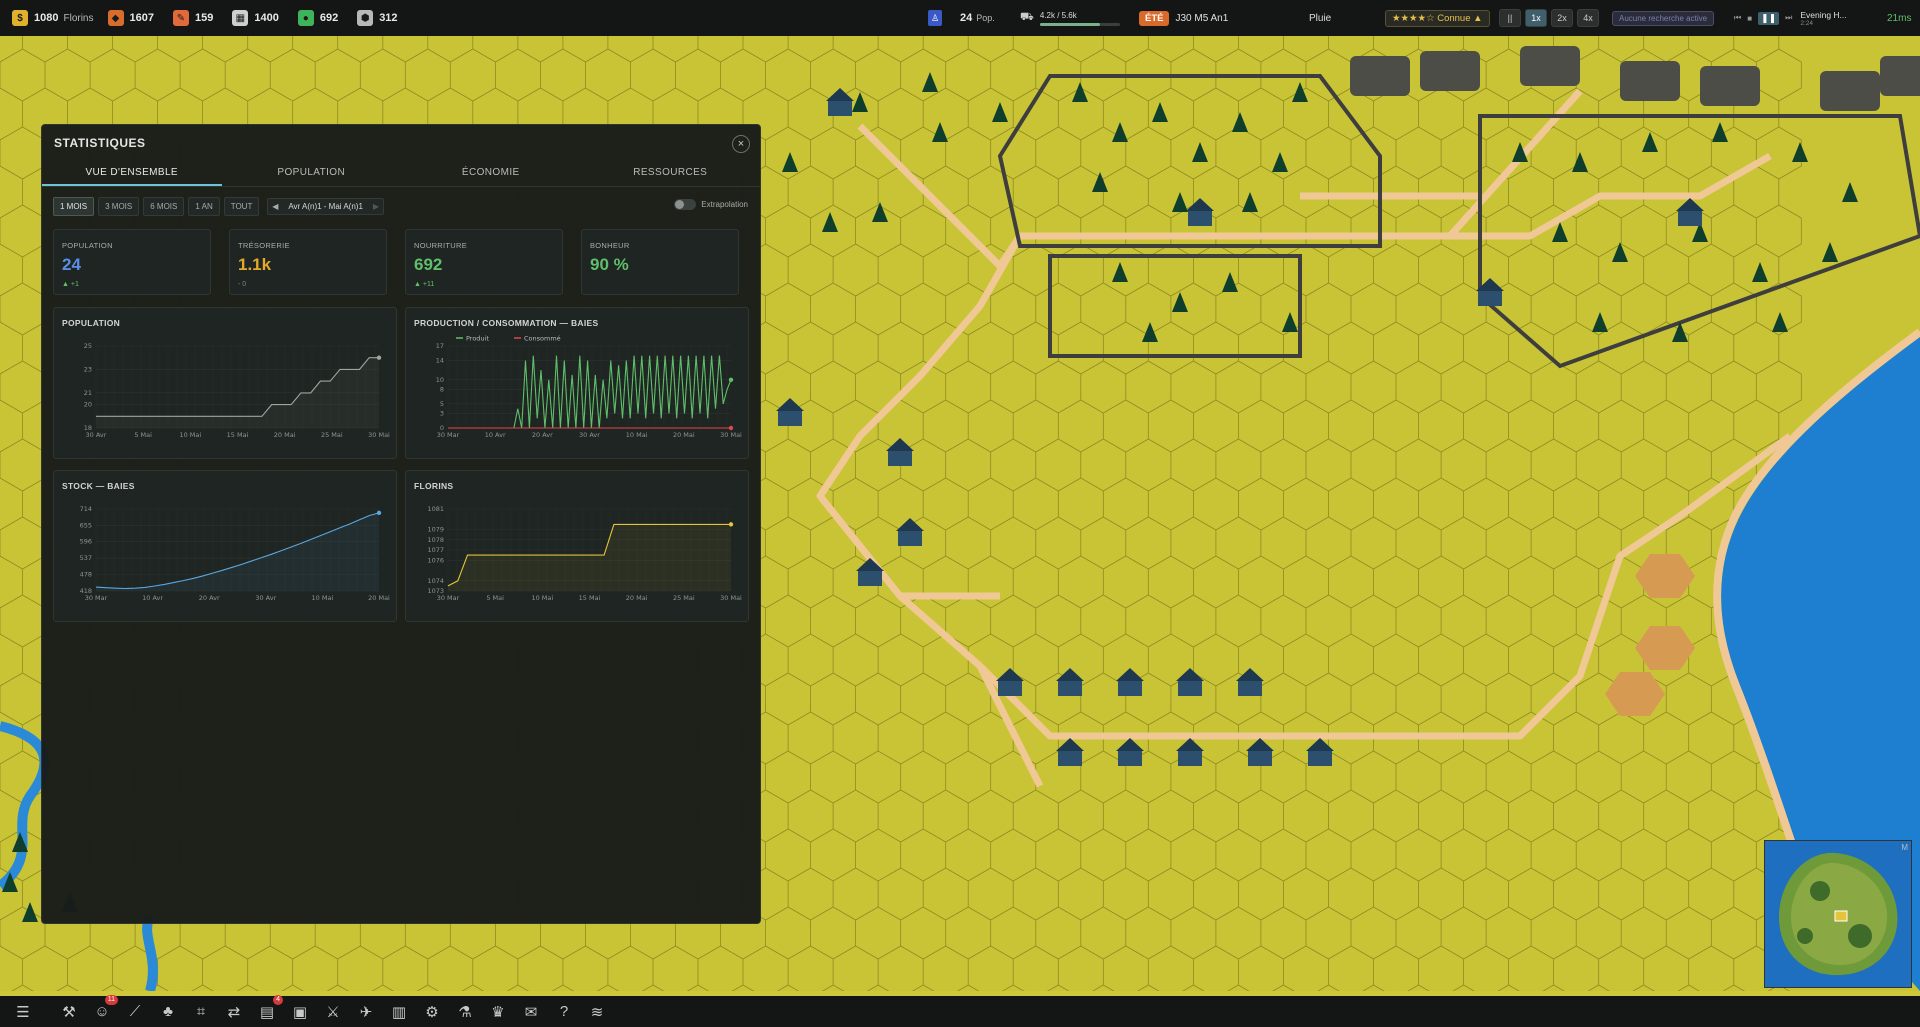 This screenshot has height=1027, width=1920. Describe the element at coordinates (432, 1012) in the screenshot. I see `settings-button: ⚙` at that location.